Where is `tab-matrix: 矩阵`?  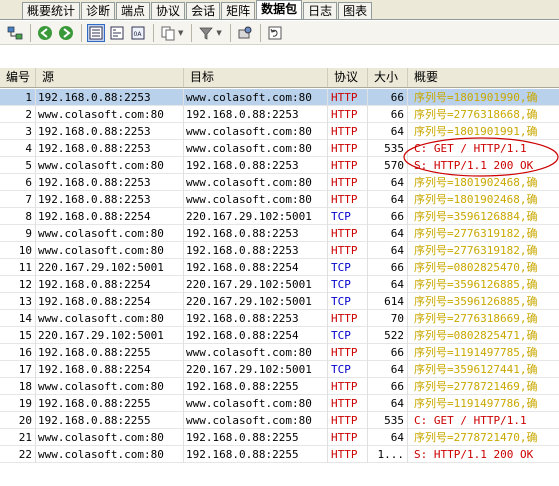 tab-matrix: 矩阵 is located at coordinates (238, 10).